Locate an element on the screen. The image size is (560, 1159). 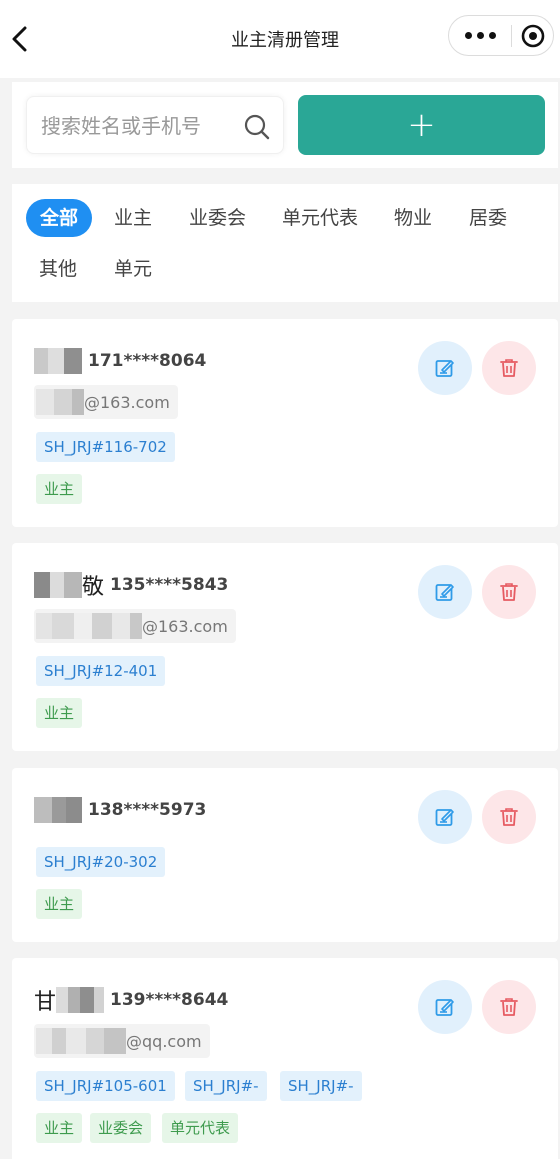
tab-residents-committee: 居委 is located at coordinates (488, 218).